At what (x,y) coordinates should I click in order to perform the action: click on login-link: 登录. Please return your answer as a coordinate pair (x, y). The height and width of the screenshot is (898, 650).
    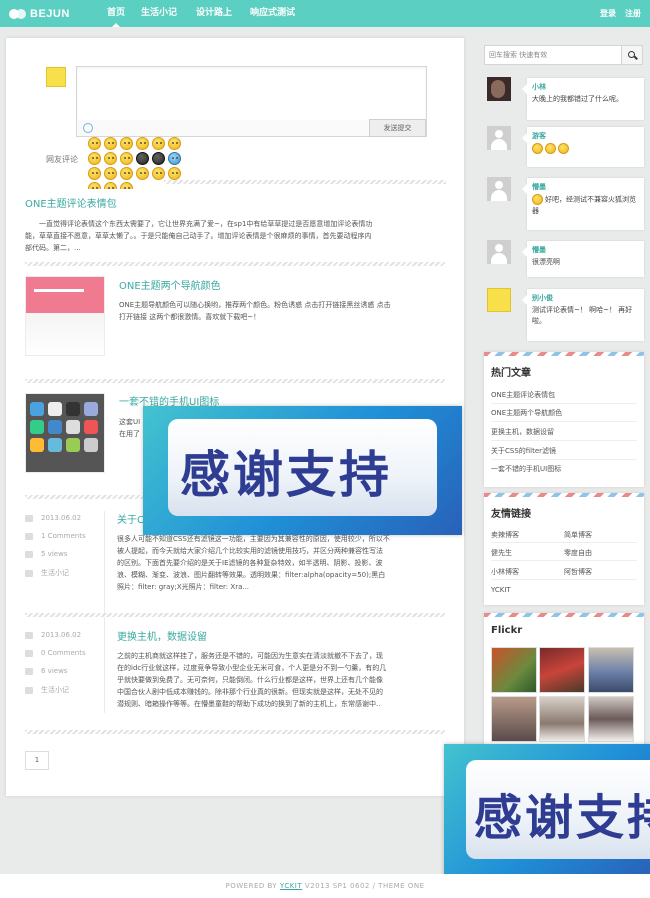
    Looking at the image, I should click on (608, 13).